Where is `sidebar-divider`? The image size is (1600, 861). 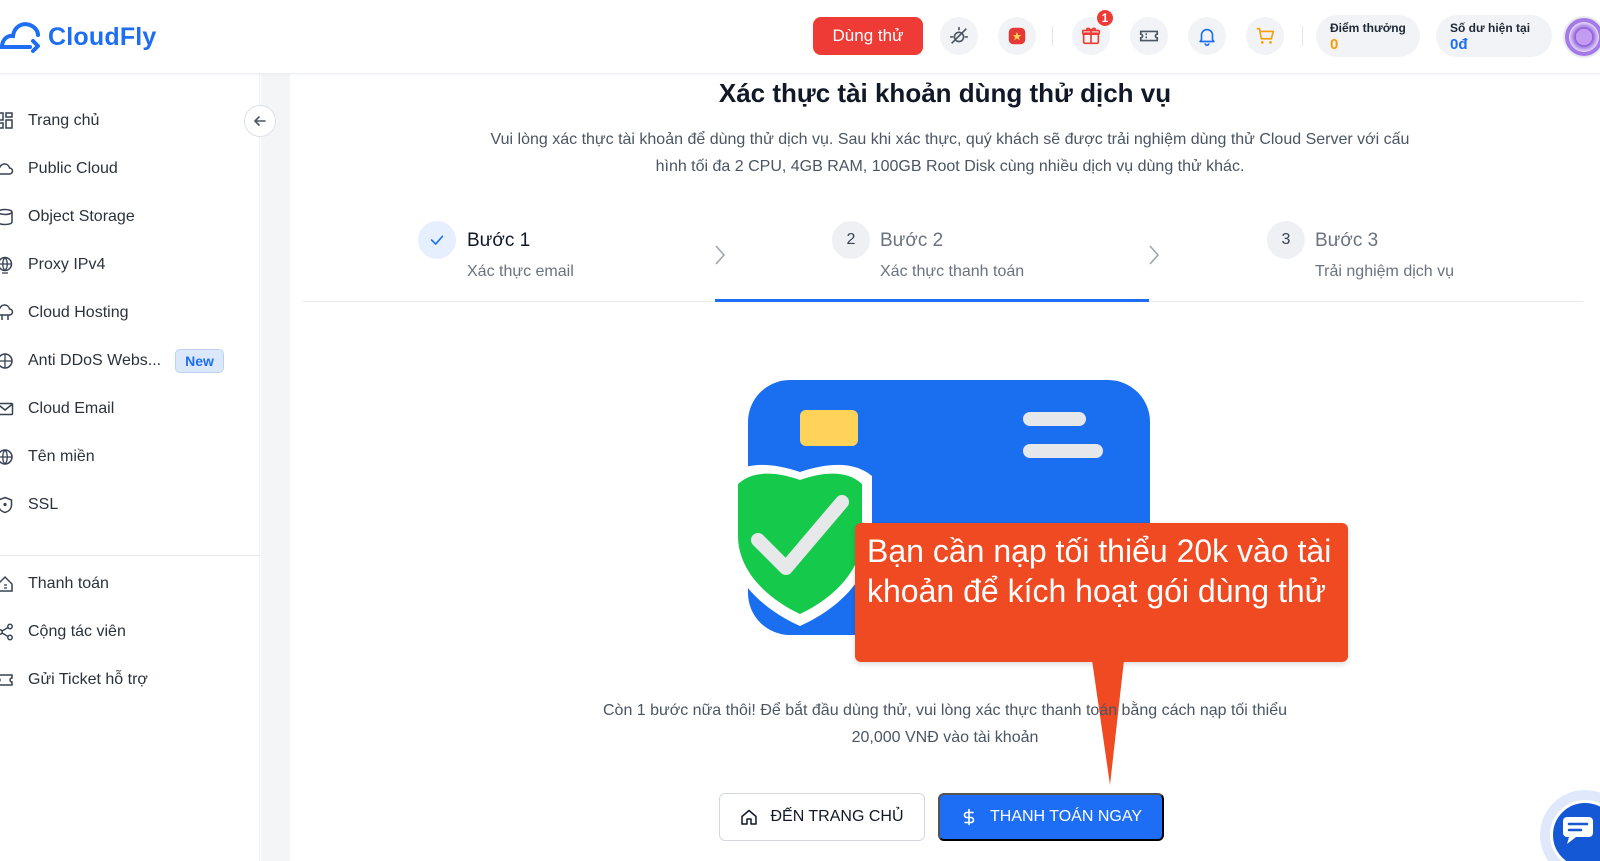
sidebar-divider is located at coordinates (130, 555).